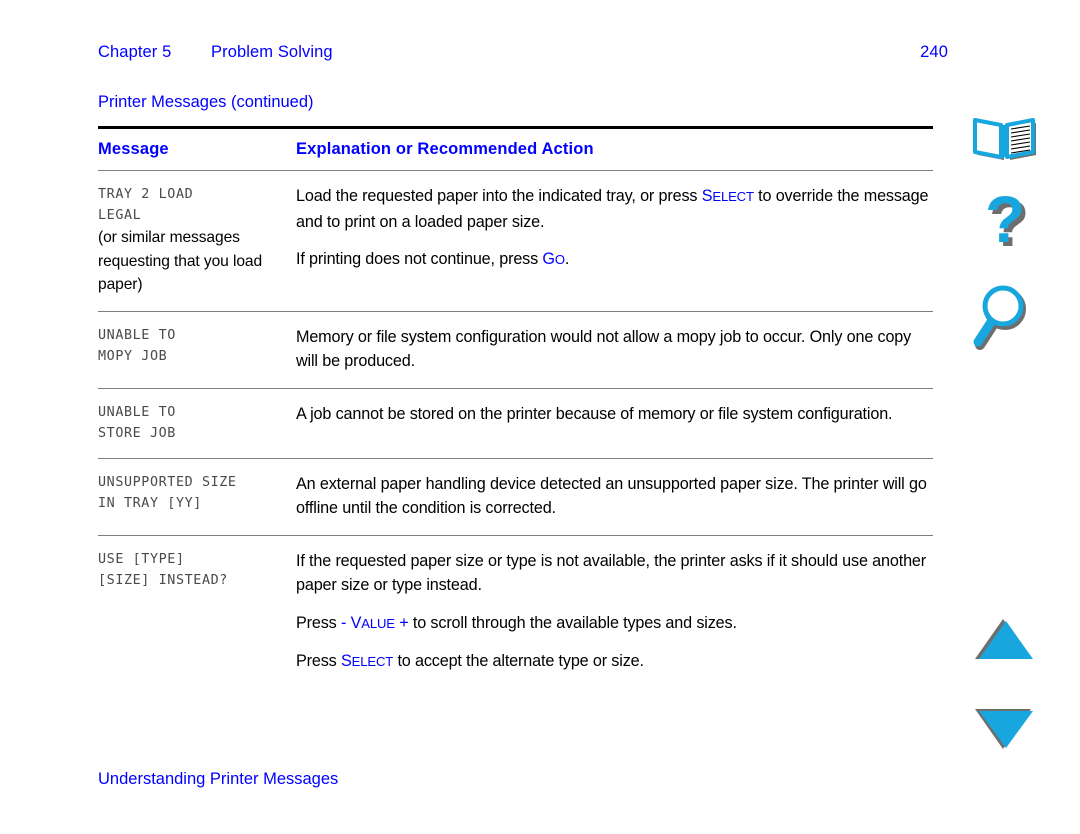 The image size is (1080, 834). I want to click on message-cell: UNSUPPORTED SIZE IN TRAY [YY], so click(197, 493).